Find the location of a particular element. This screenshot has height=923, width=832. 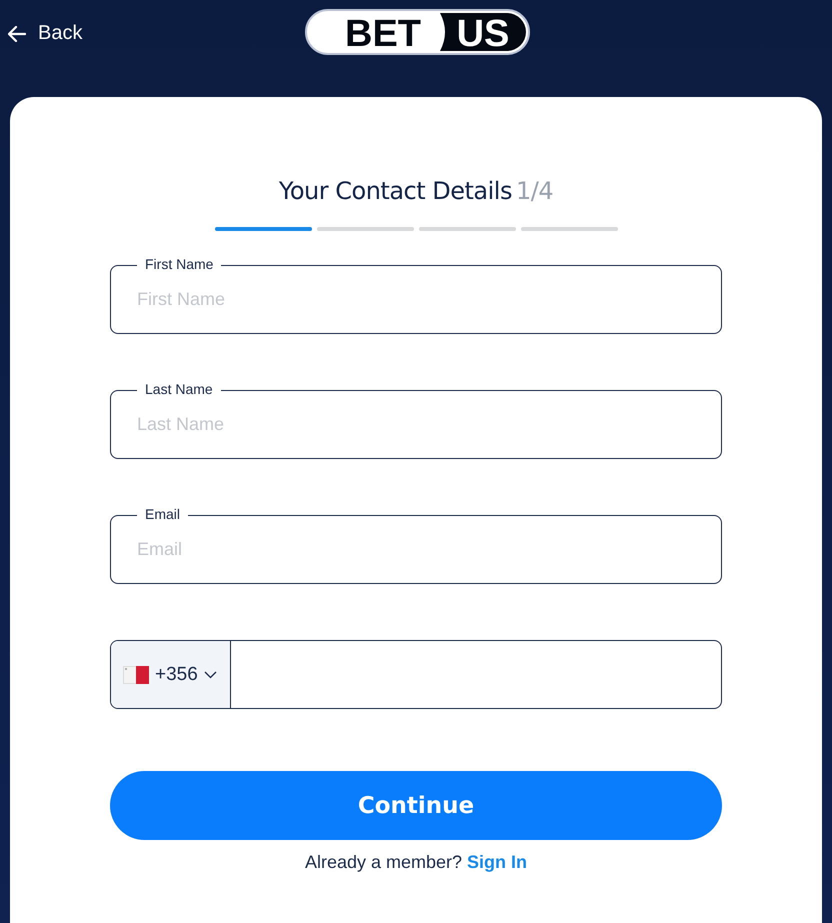

field-label: Last Name is located at coordinates (179, 389).